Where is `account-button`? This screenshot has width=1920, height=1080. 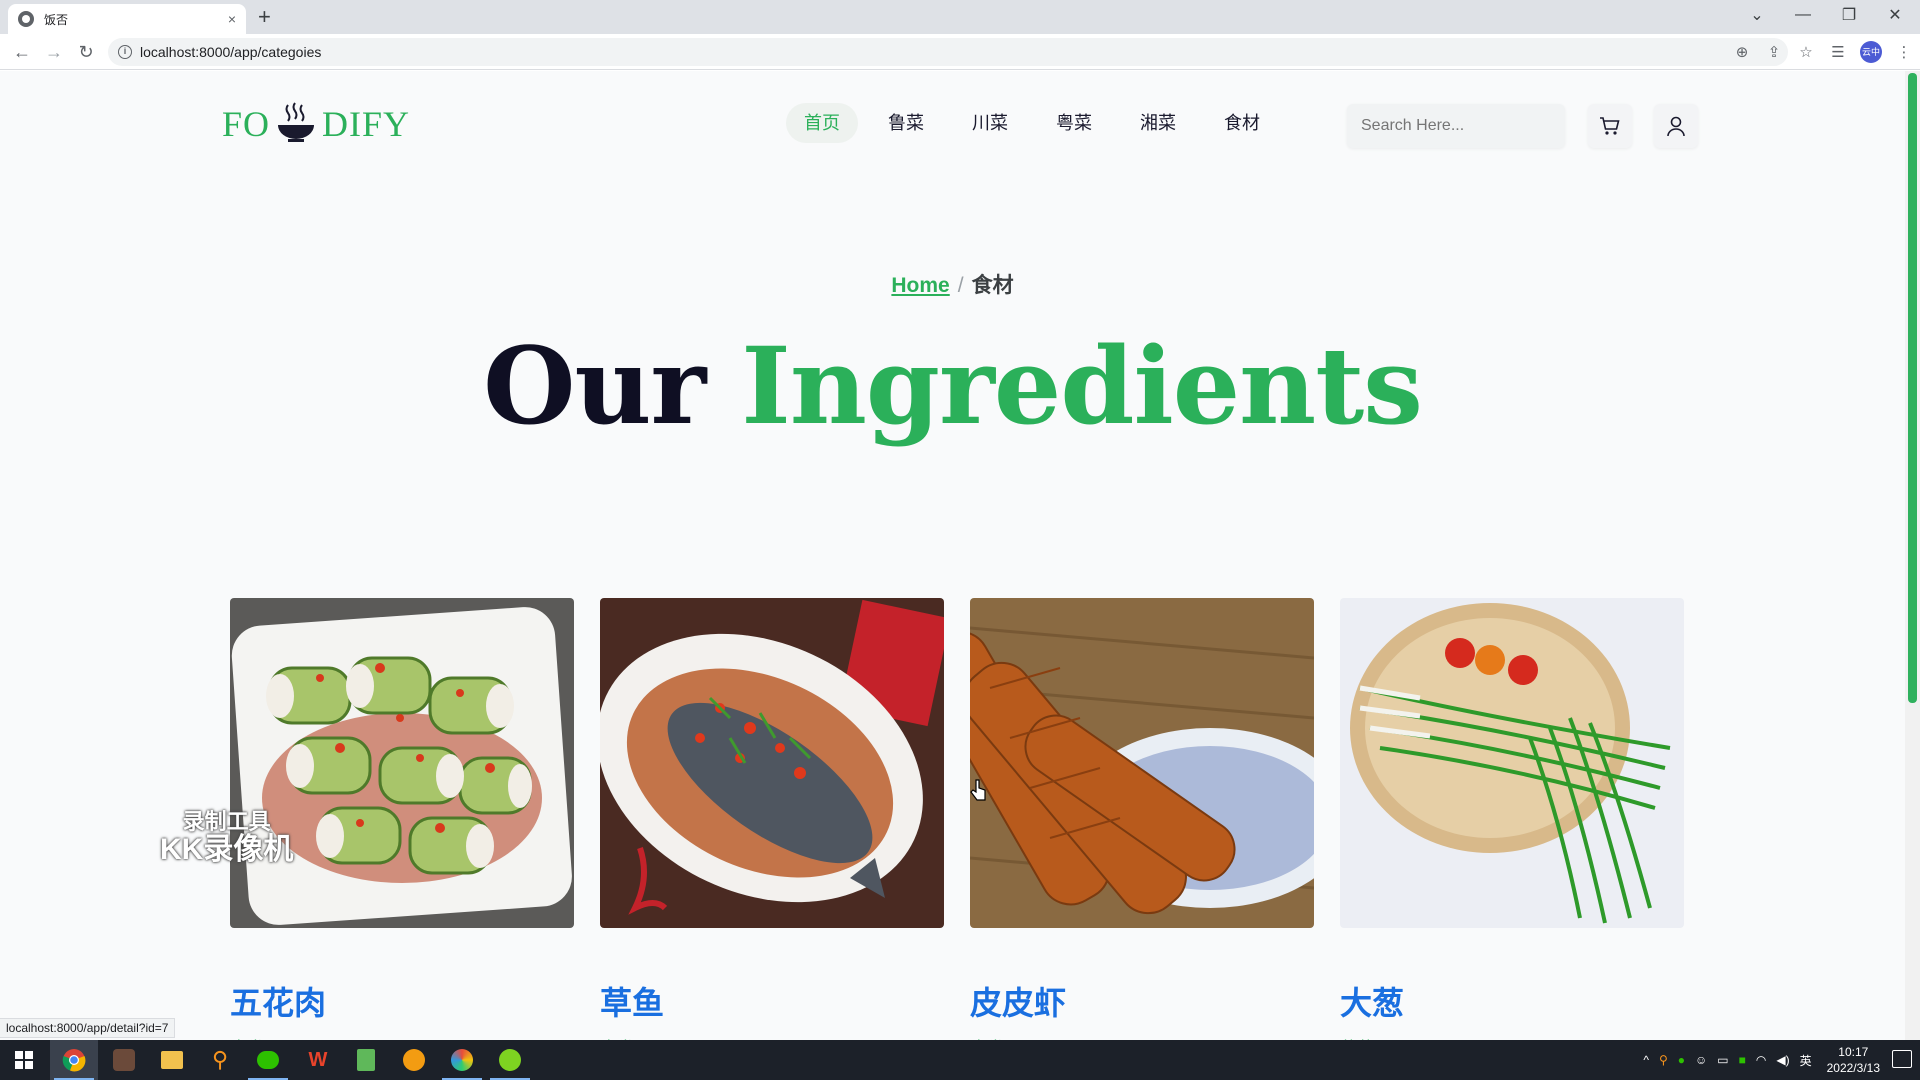 account-button is located at coordinates (1676, 126).